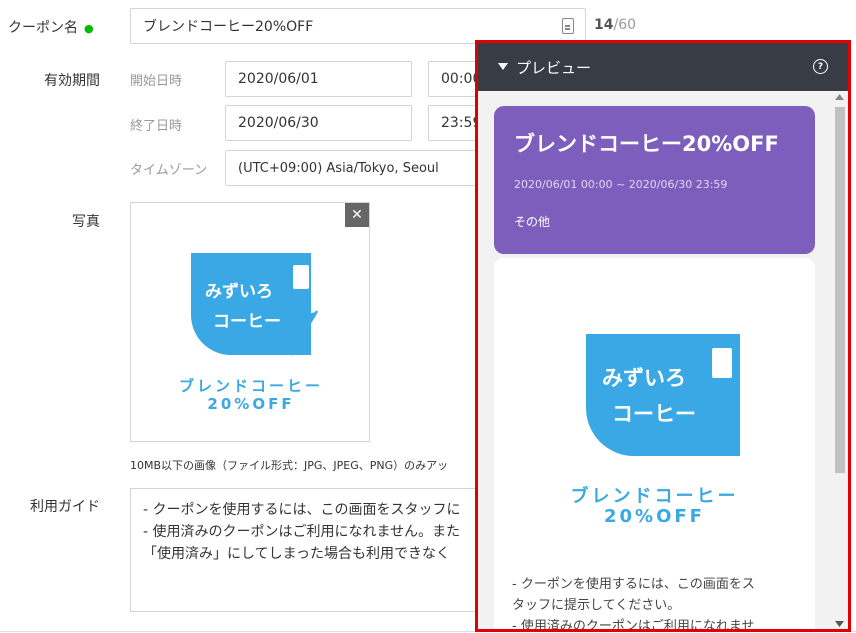 This screenshot has width=856, height=633. What do you see at coordinates (156, 81) in the screenshot?
I see `start-label: 開始日時` at bounding box center [156, 81].